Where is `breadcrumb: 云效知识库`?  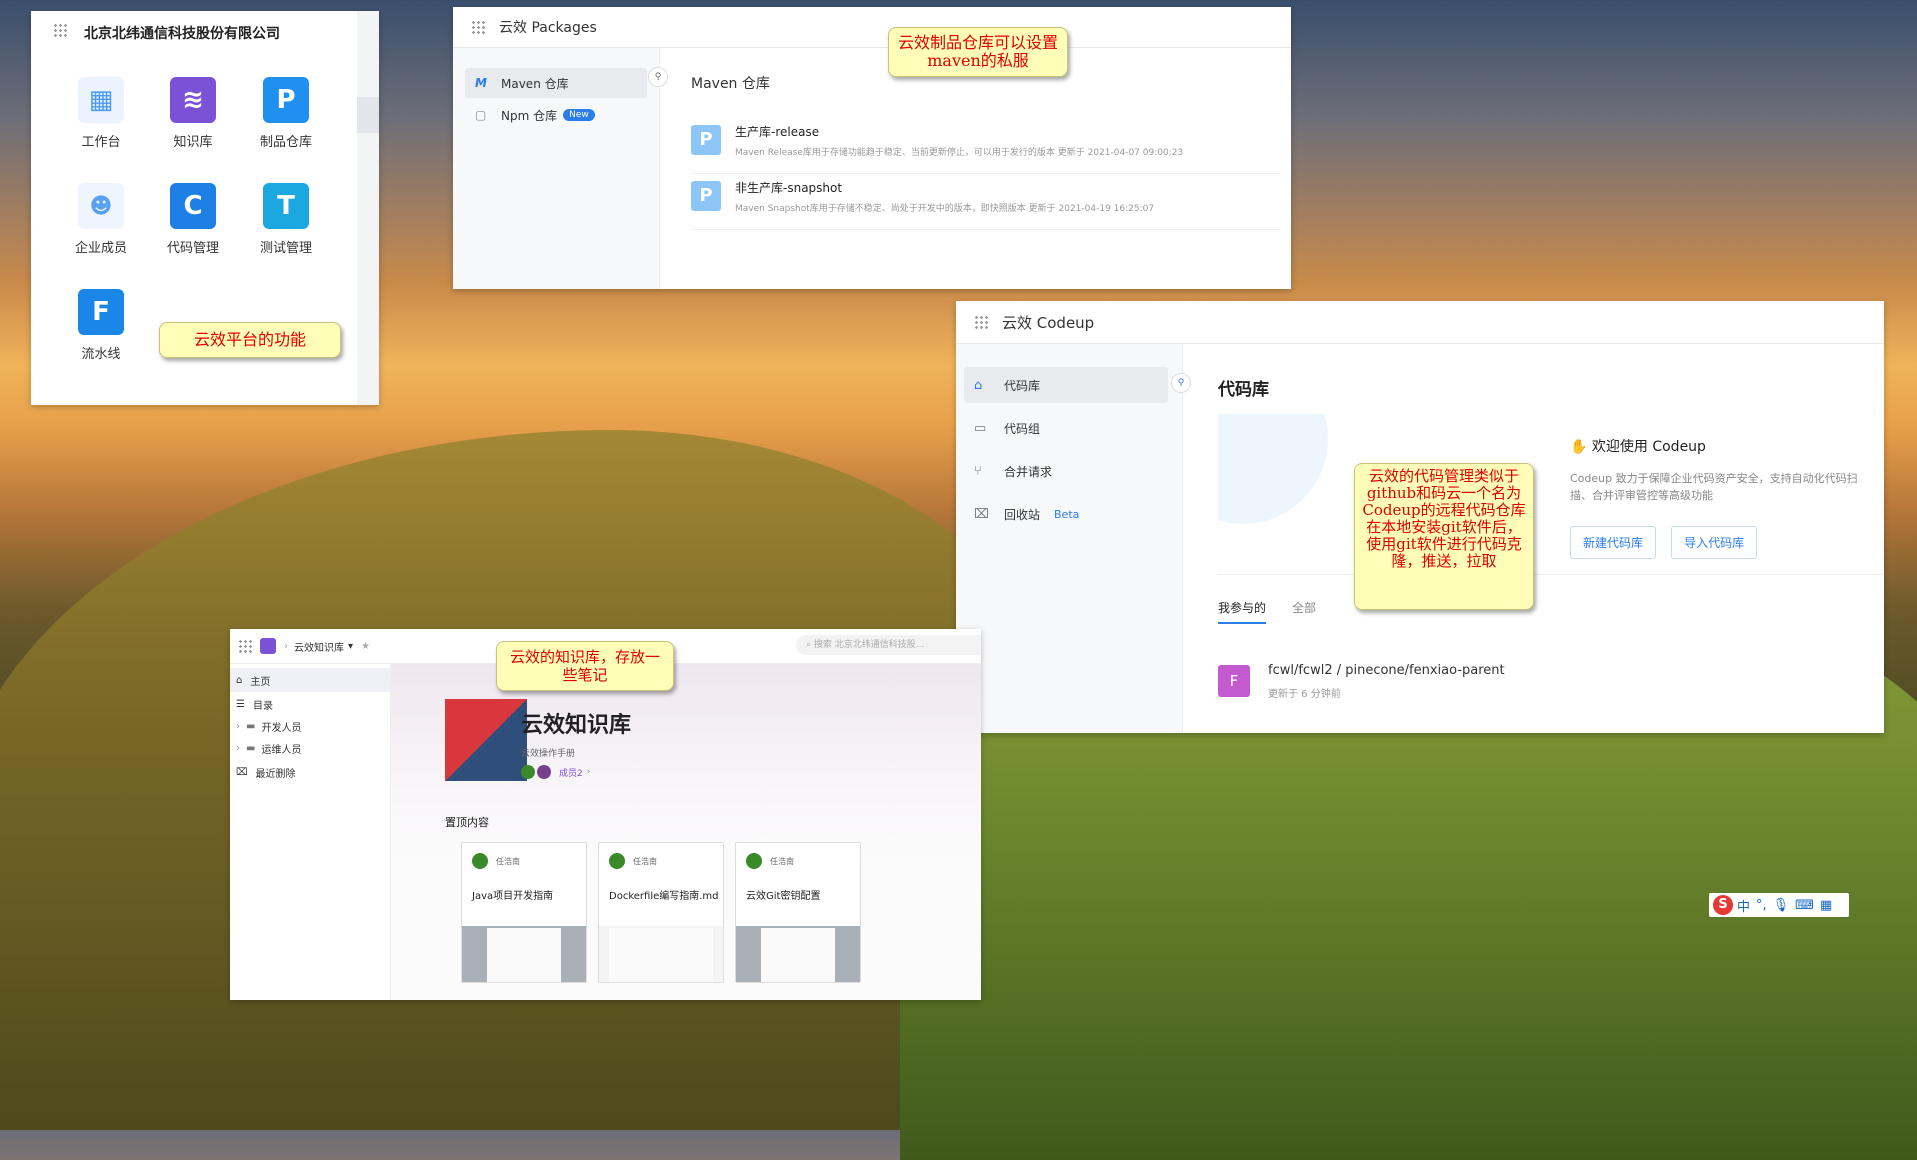
breadcrumb: 云效知识库 is located at coordinates (319, 646).